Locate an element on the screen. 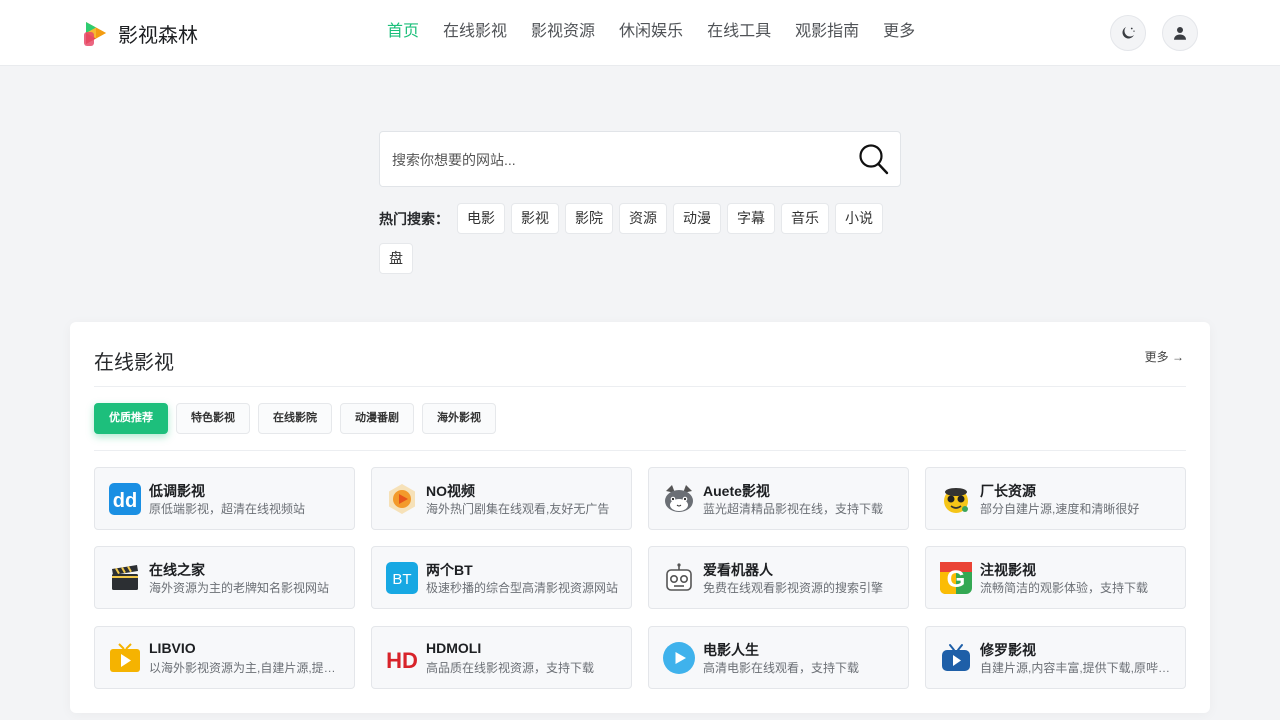 Image resolution: width=1280 pixels, height=720 pixels. site-name: 低调影视 is located at coordinates (177, 491).